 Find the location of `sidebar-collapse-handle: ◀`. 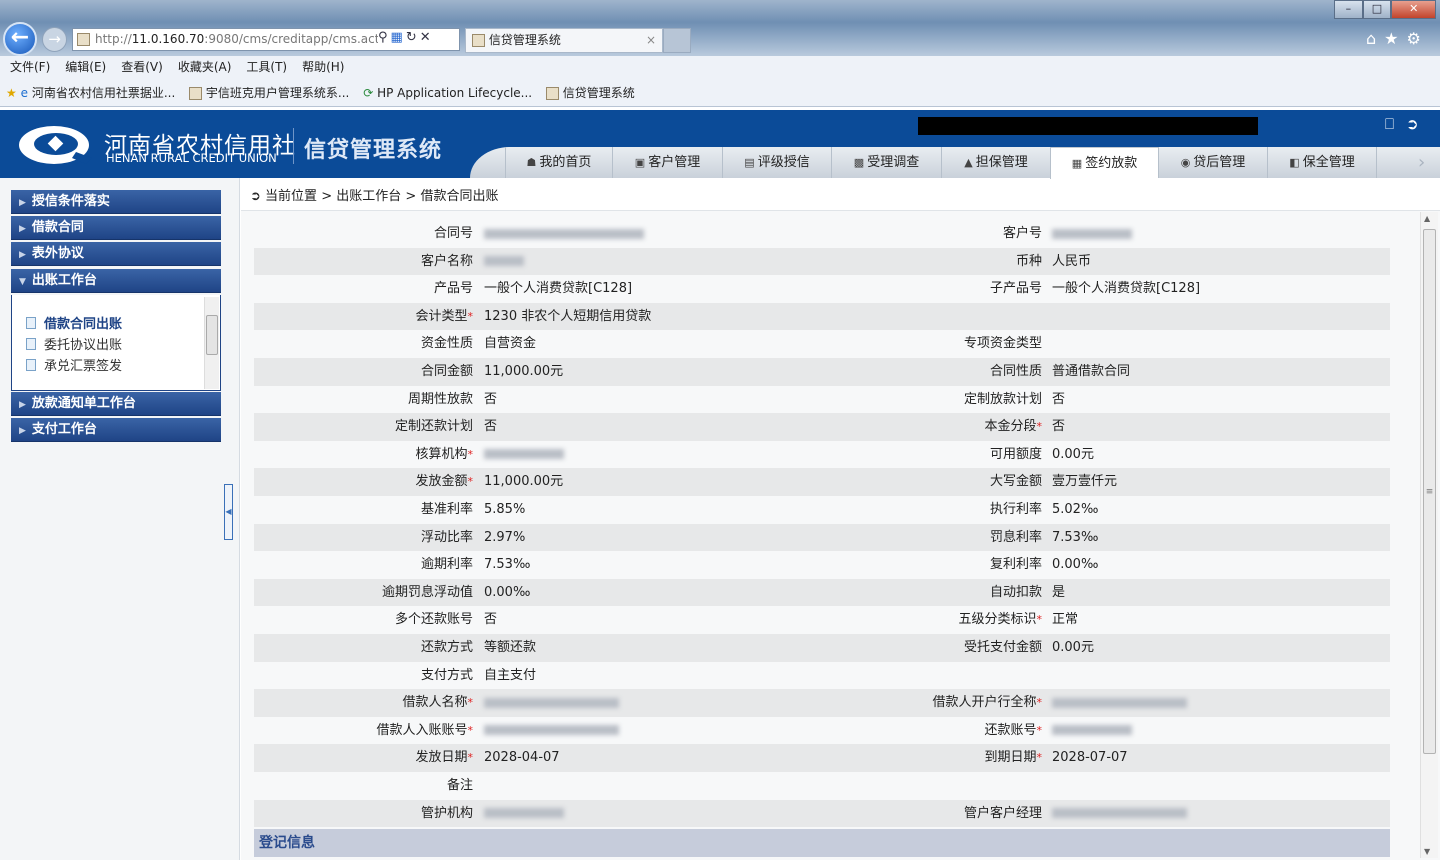

sidebar-collapse-handle: ◀ is located at coordinates (228, 512).